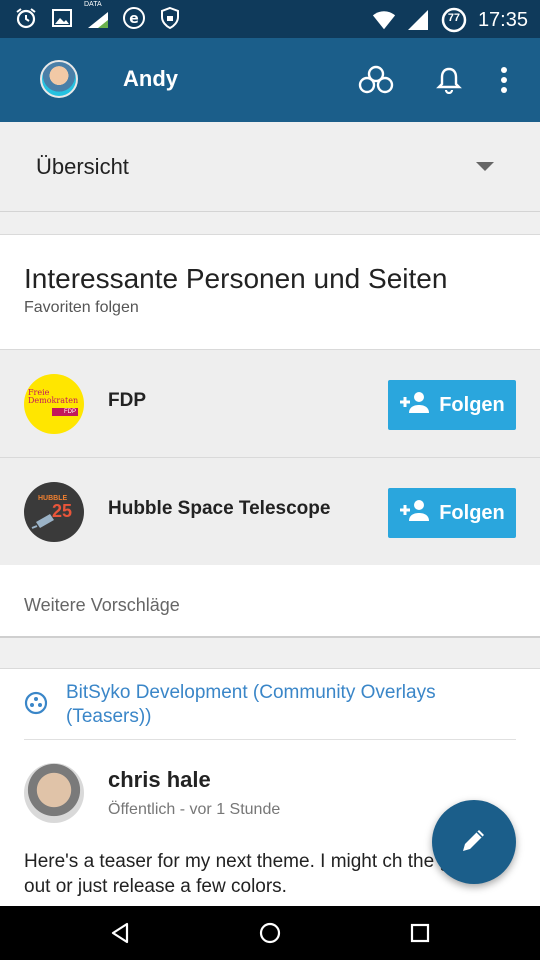  I want to click on e-icon: e, so click(134, 18).